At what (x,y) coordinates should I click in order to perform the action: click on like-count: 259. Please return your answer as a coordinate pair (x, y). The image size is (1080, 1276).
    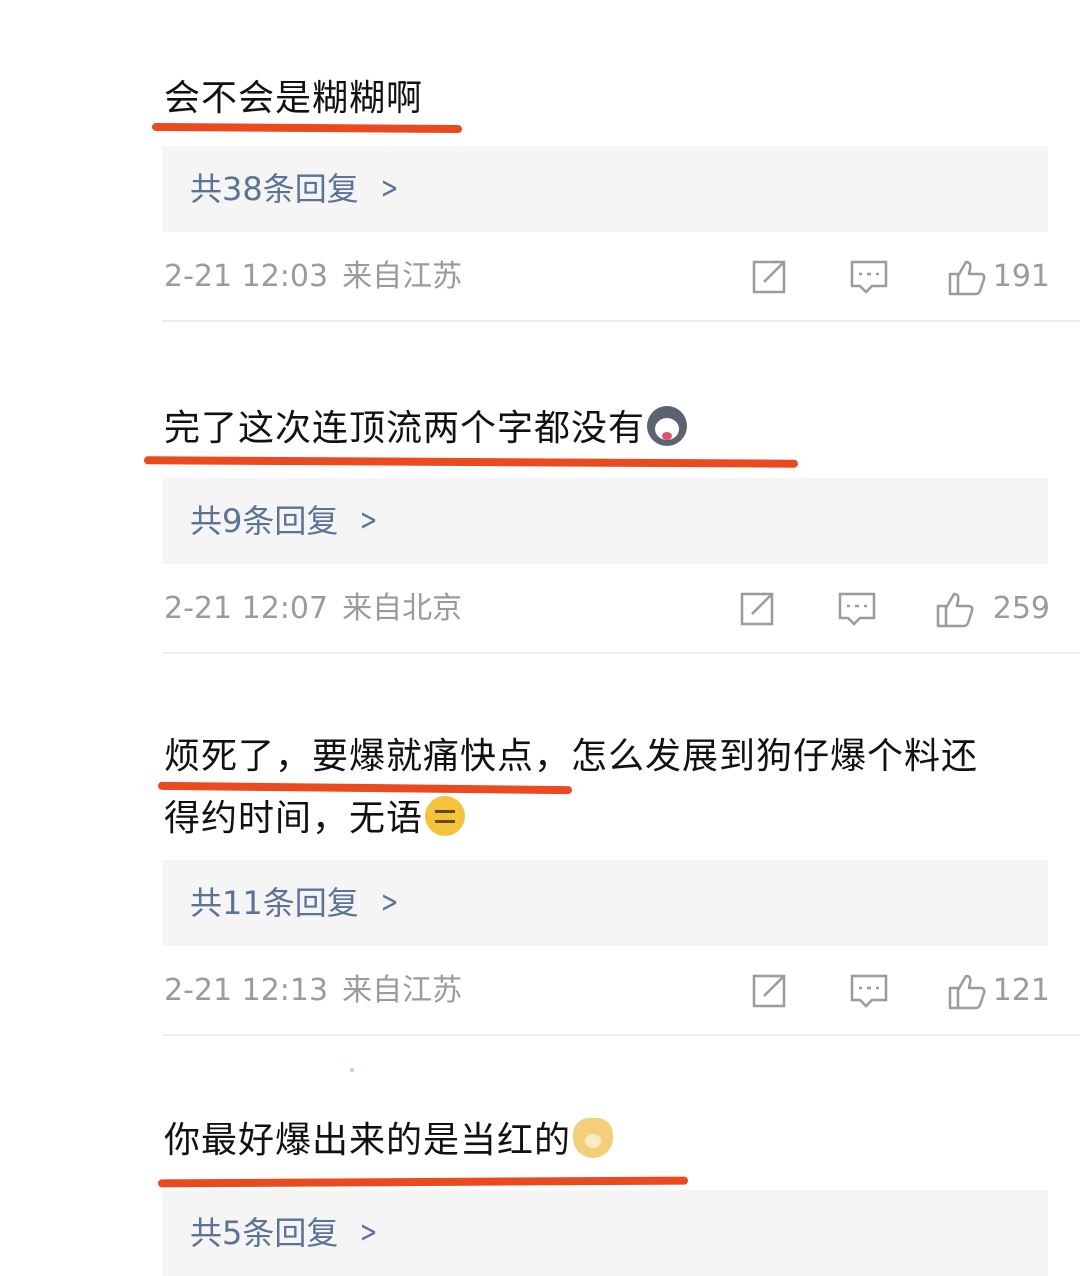
    Looking at the image, I should click on (1021, 608).